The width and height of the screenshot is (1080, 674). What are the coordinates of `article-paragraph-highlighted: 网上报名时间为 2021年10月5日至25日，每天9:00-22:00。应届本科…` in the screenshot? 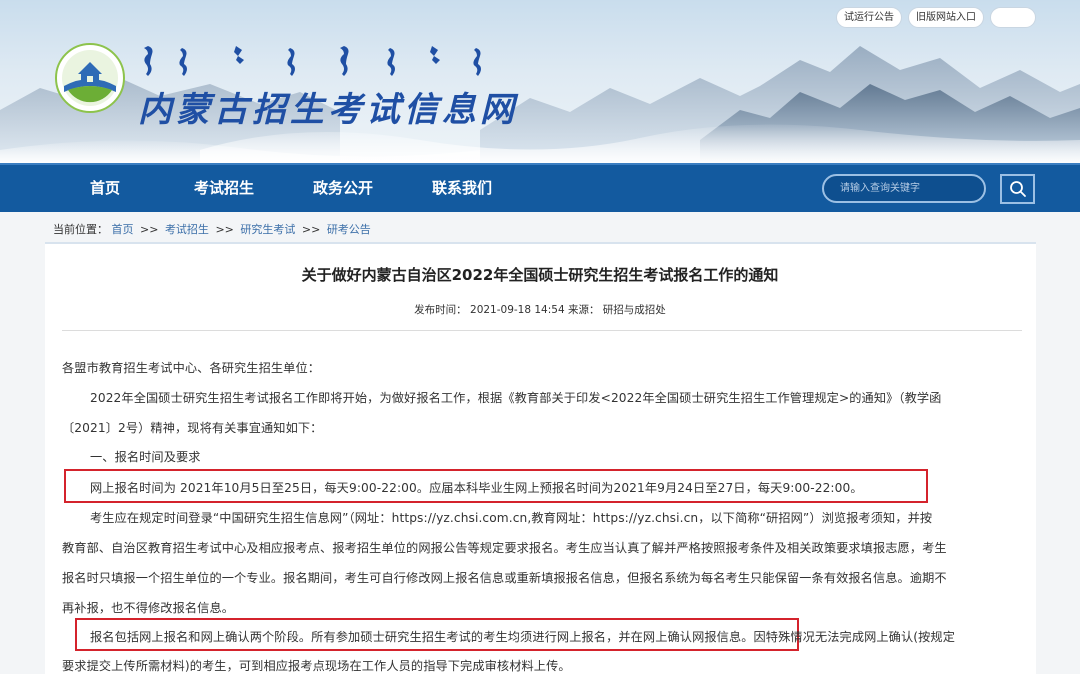 It's located at (476, 488).